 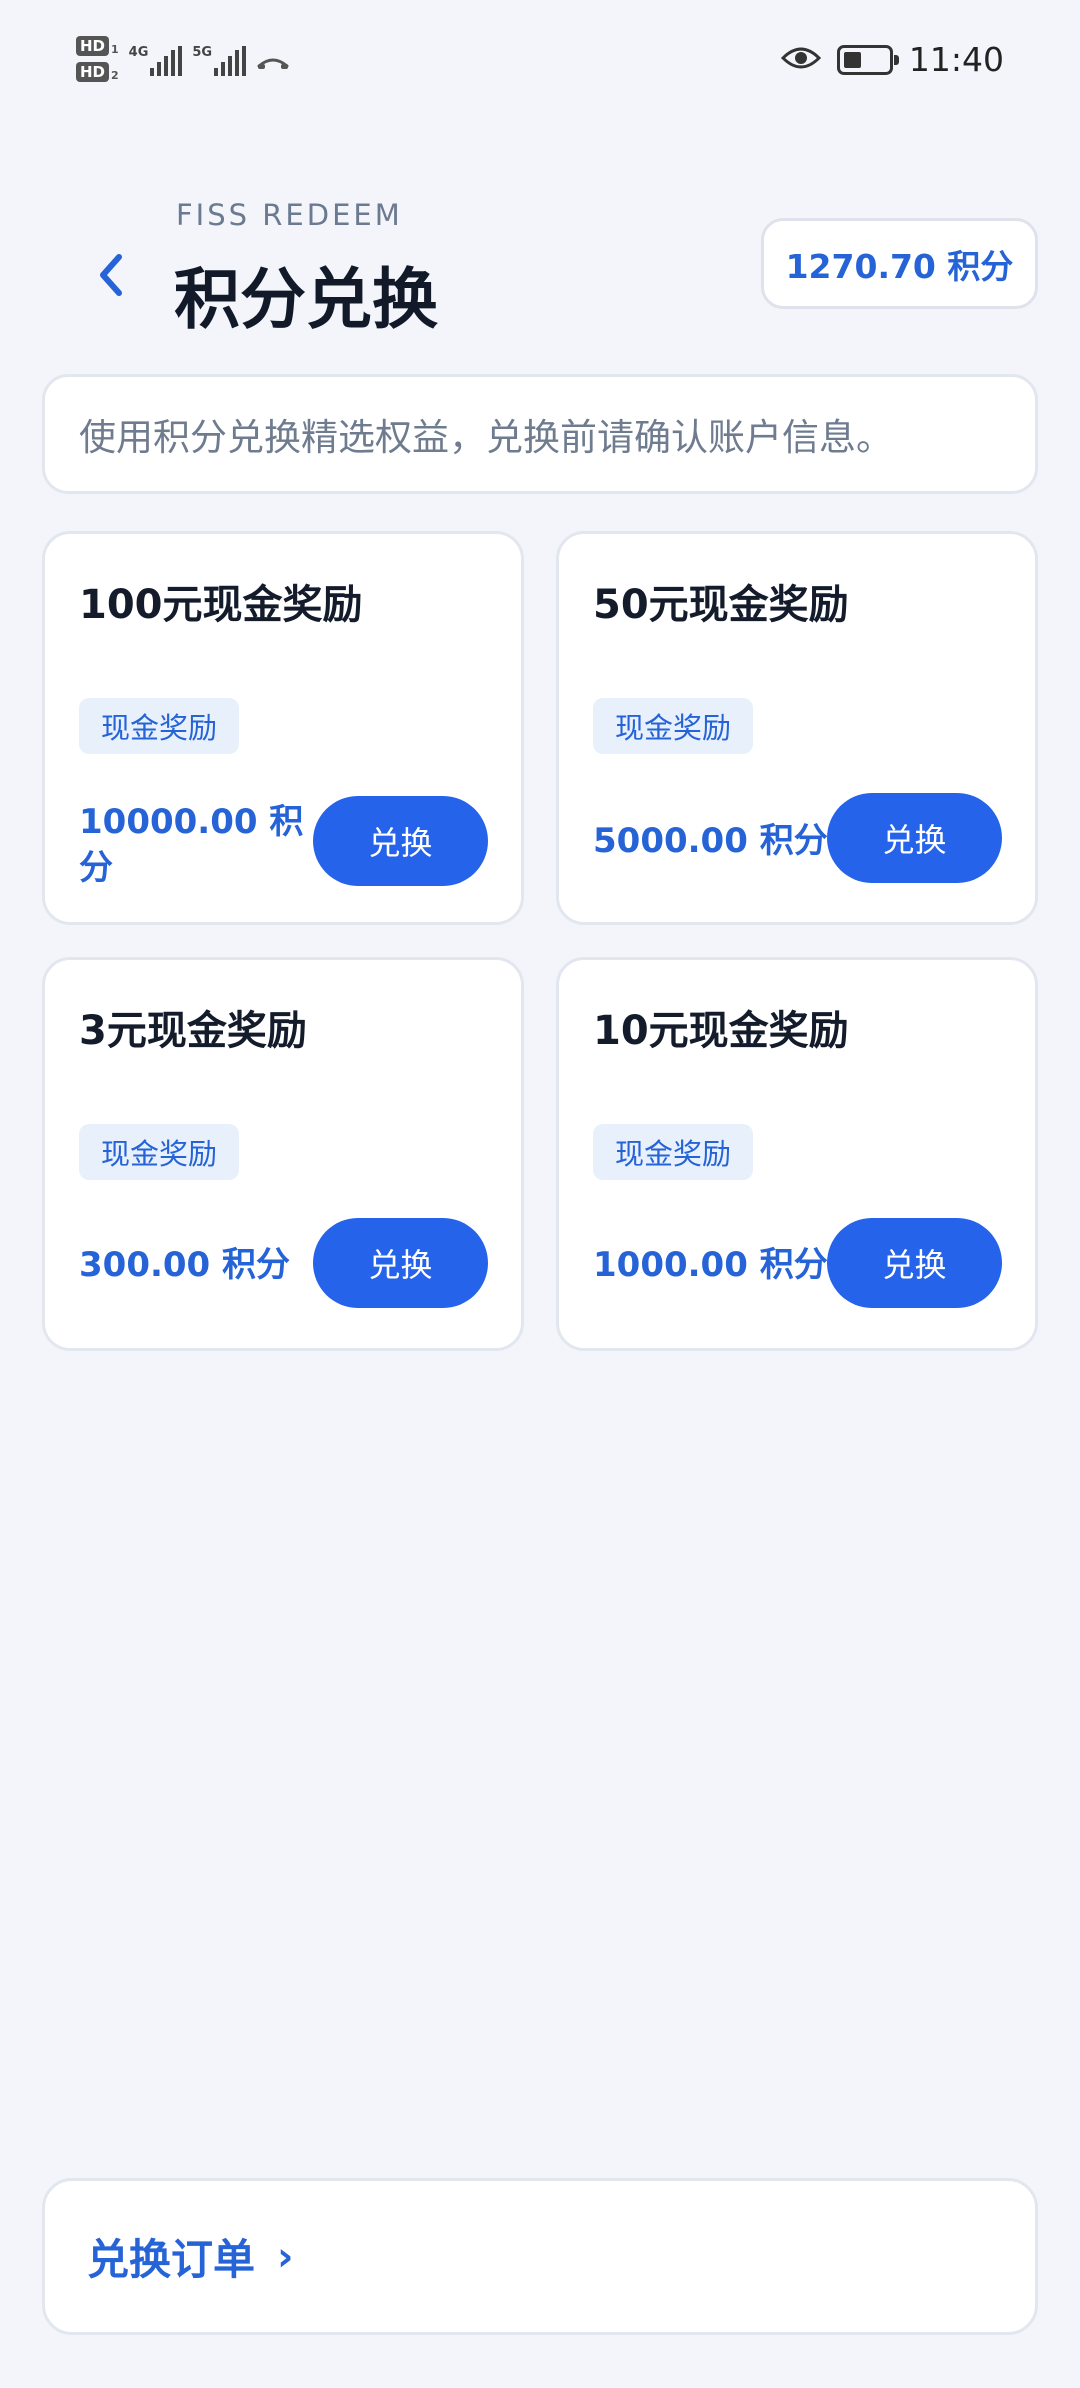 I want to click on hd-index: 2, so click(x=115, y=75).